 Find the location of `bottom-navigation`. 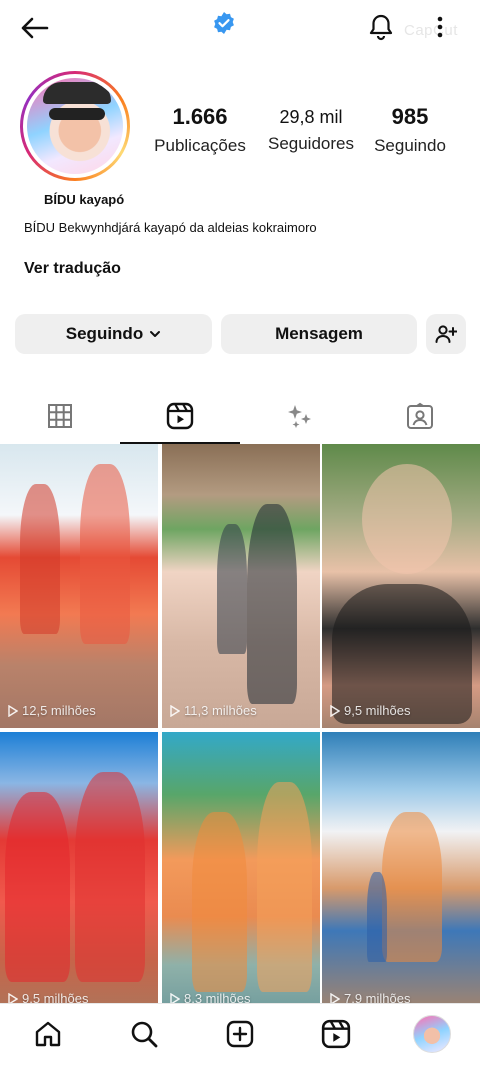

bottom-navigation is located at coordinates (240, 1036).